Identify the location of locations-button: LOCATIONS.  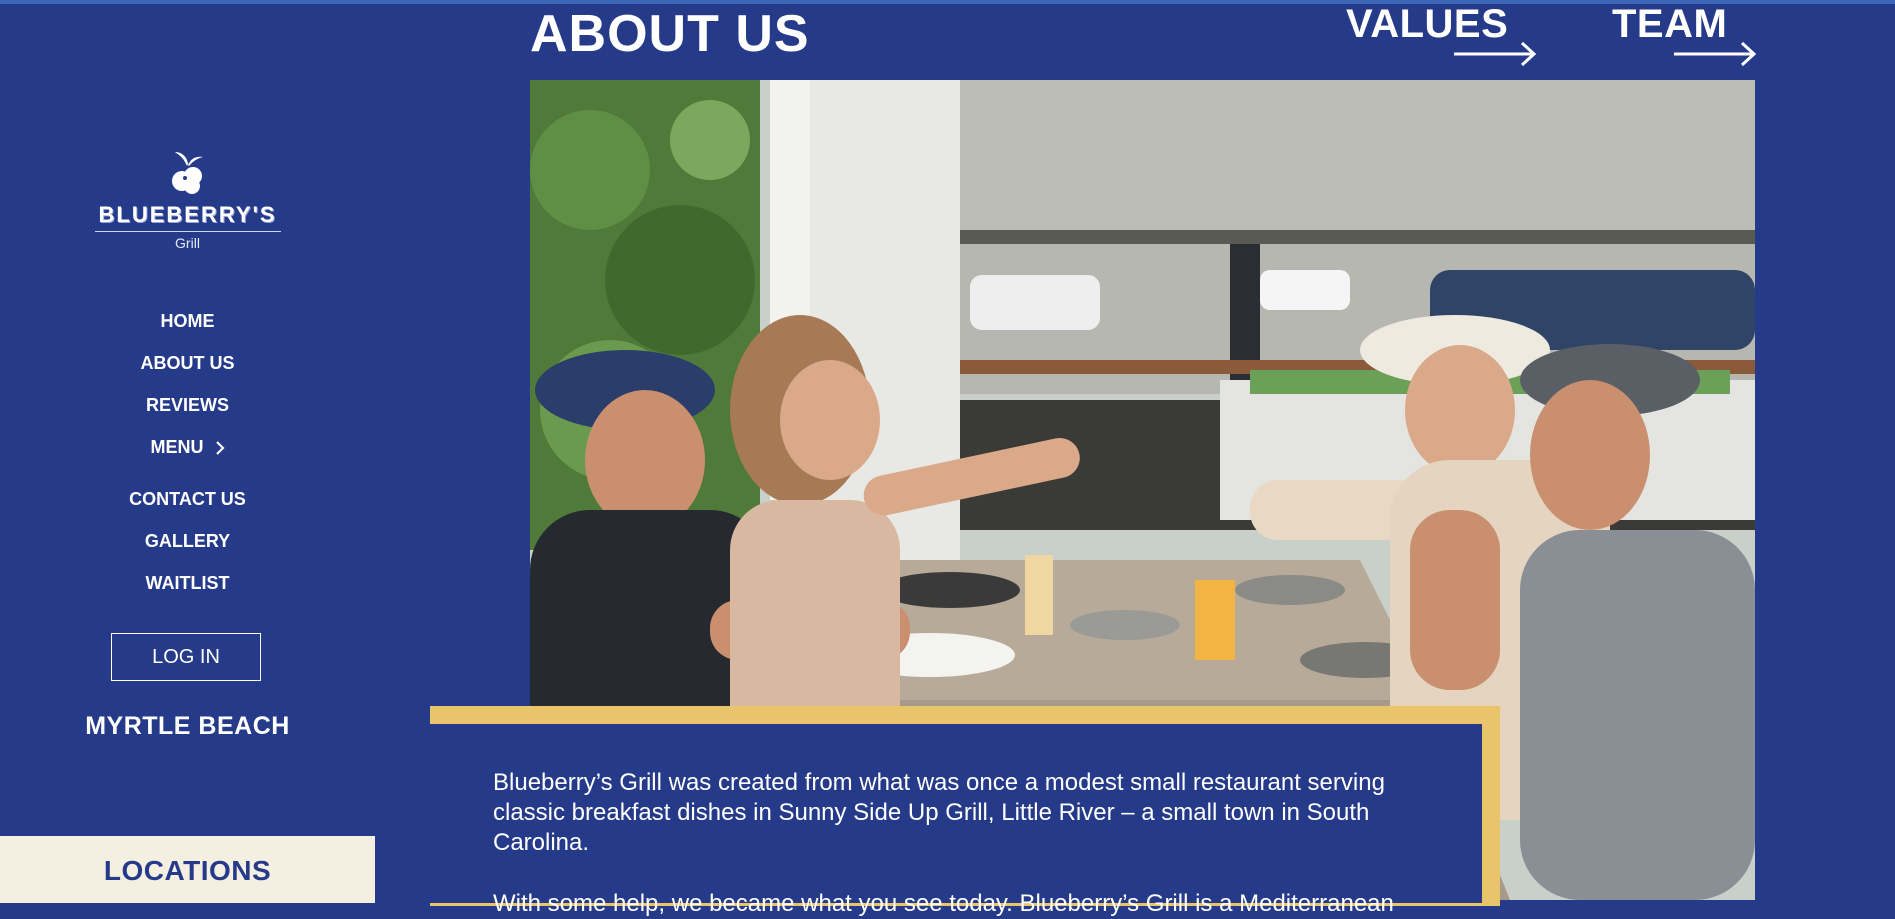
(187, 869).